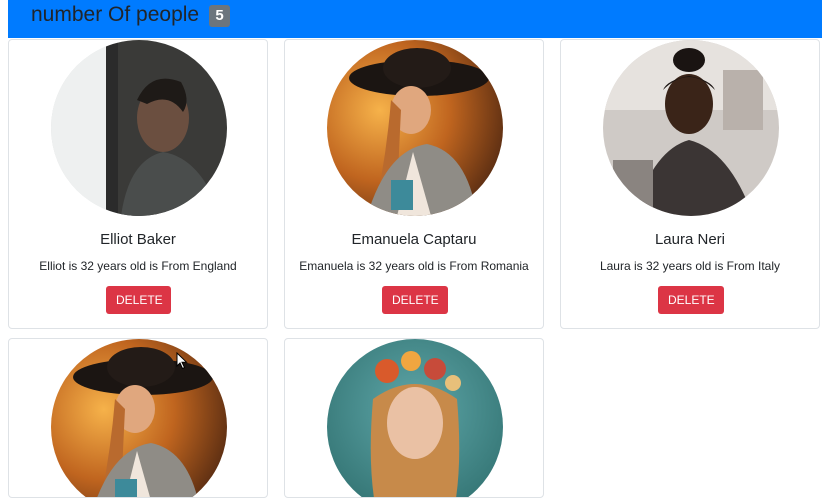 The width and height of the screenshot is (824, 498). I want to click on person-name: Emanuela Captaru, so click(414, 239).